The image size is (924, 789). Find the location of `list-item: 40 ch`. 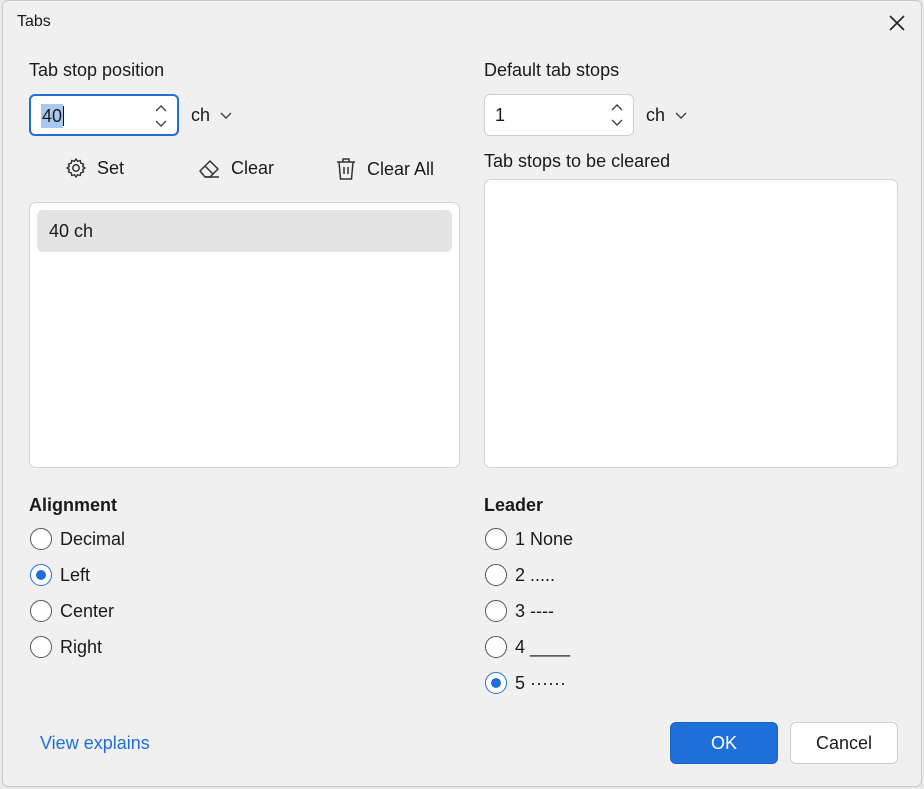

list-item: 40 ch is located at coordinates (244, 231).